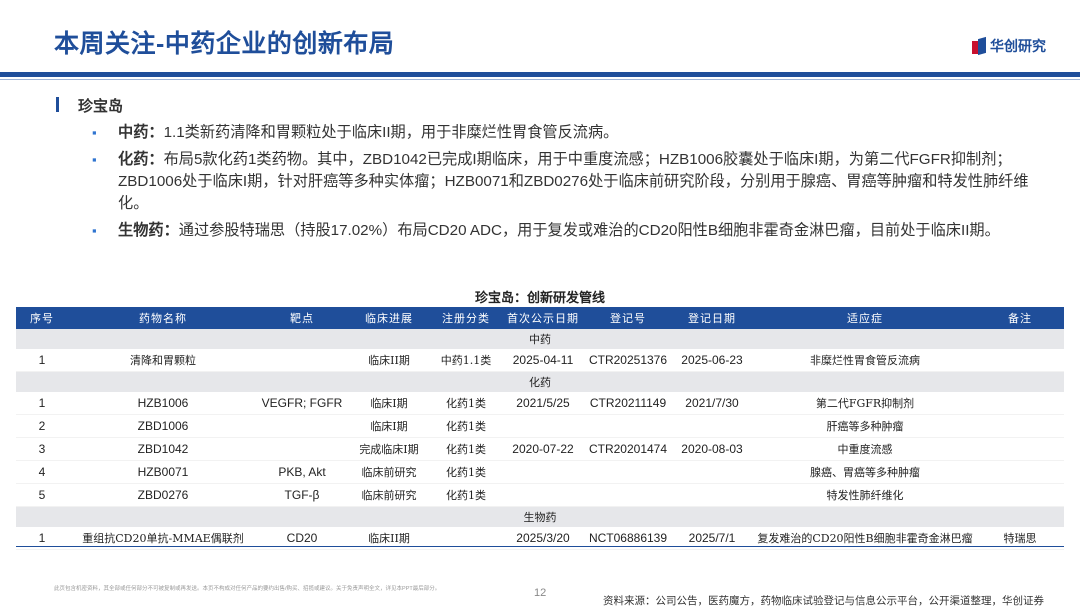 The image size is (1080, 608). Describe the element at coordinates (1018, 46) in the screenshot. I see `logo-text: 华创研究` at that location.